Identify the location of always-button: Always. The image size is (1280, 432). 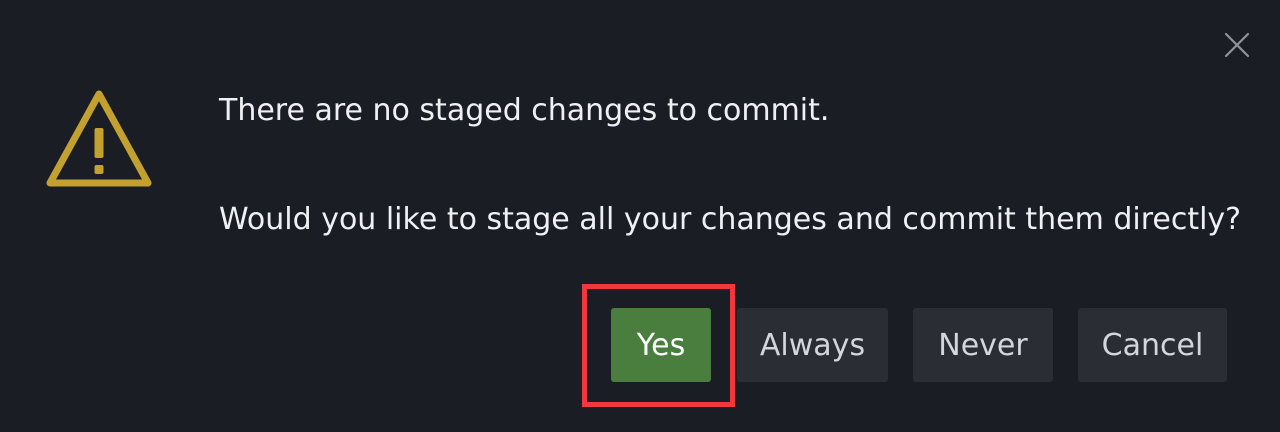
(812, 345).